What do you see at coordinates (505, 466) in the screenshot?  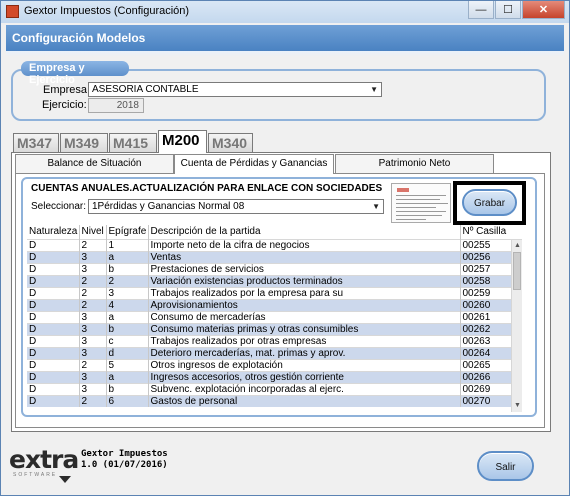 I see `salir-button: Salir` at bounding box center [505, 466].